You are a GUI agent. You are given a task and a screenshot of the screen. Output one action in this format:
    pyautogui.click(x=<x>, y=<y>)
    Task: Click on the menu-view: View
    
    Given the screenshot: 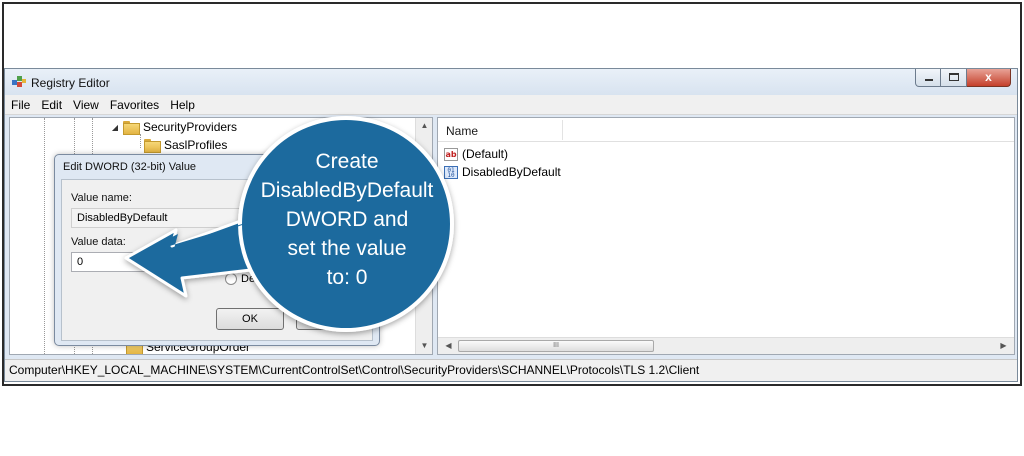 What is the action you would take?
    pyautogui.click(x=86, y=105)
    